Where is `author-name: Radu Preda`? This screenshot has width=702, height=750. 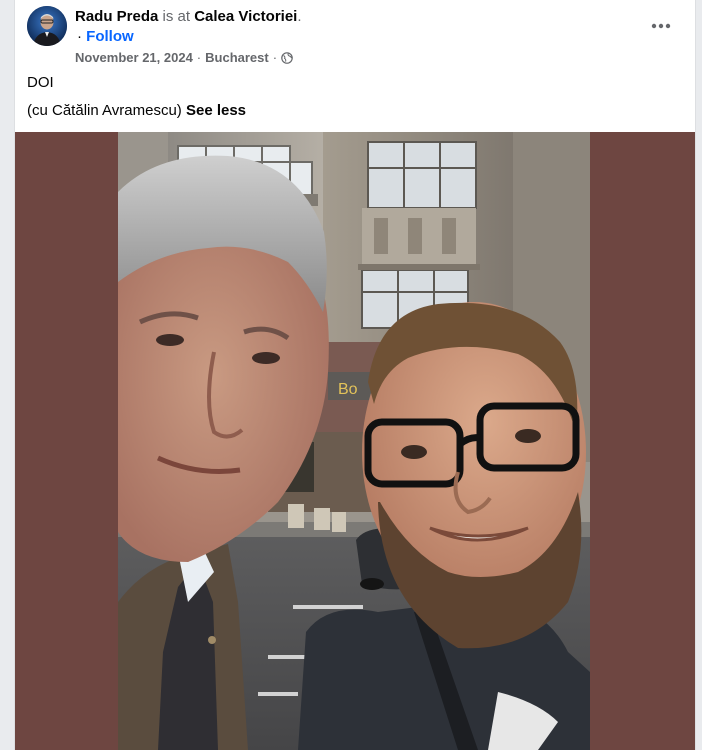
author-name: Radu Preda is located at coordinates (116, 16).